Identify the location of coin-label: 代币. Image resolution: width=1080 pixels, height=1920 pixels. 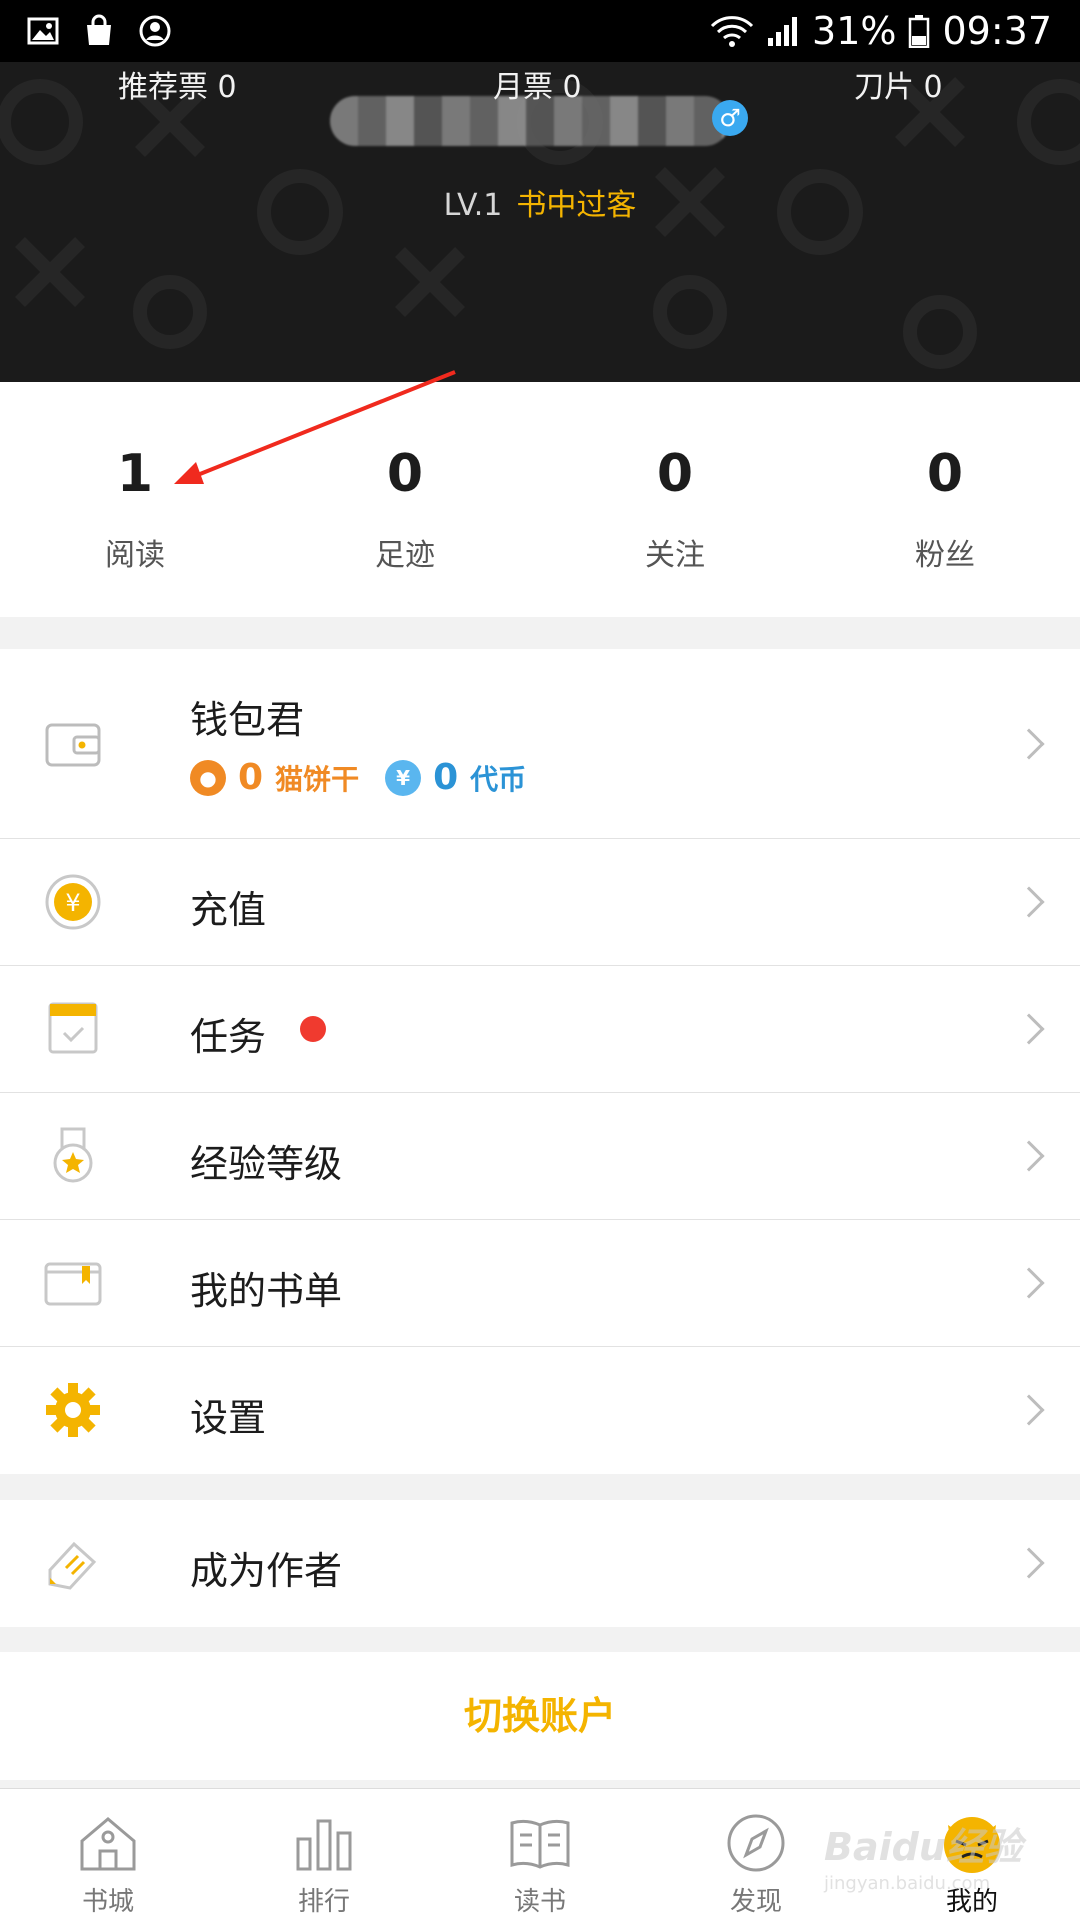
(498, 779).